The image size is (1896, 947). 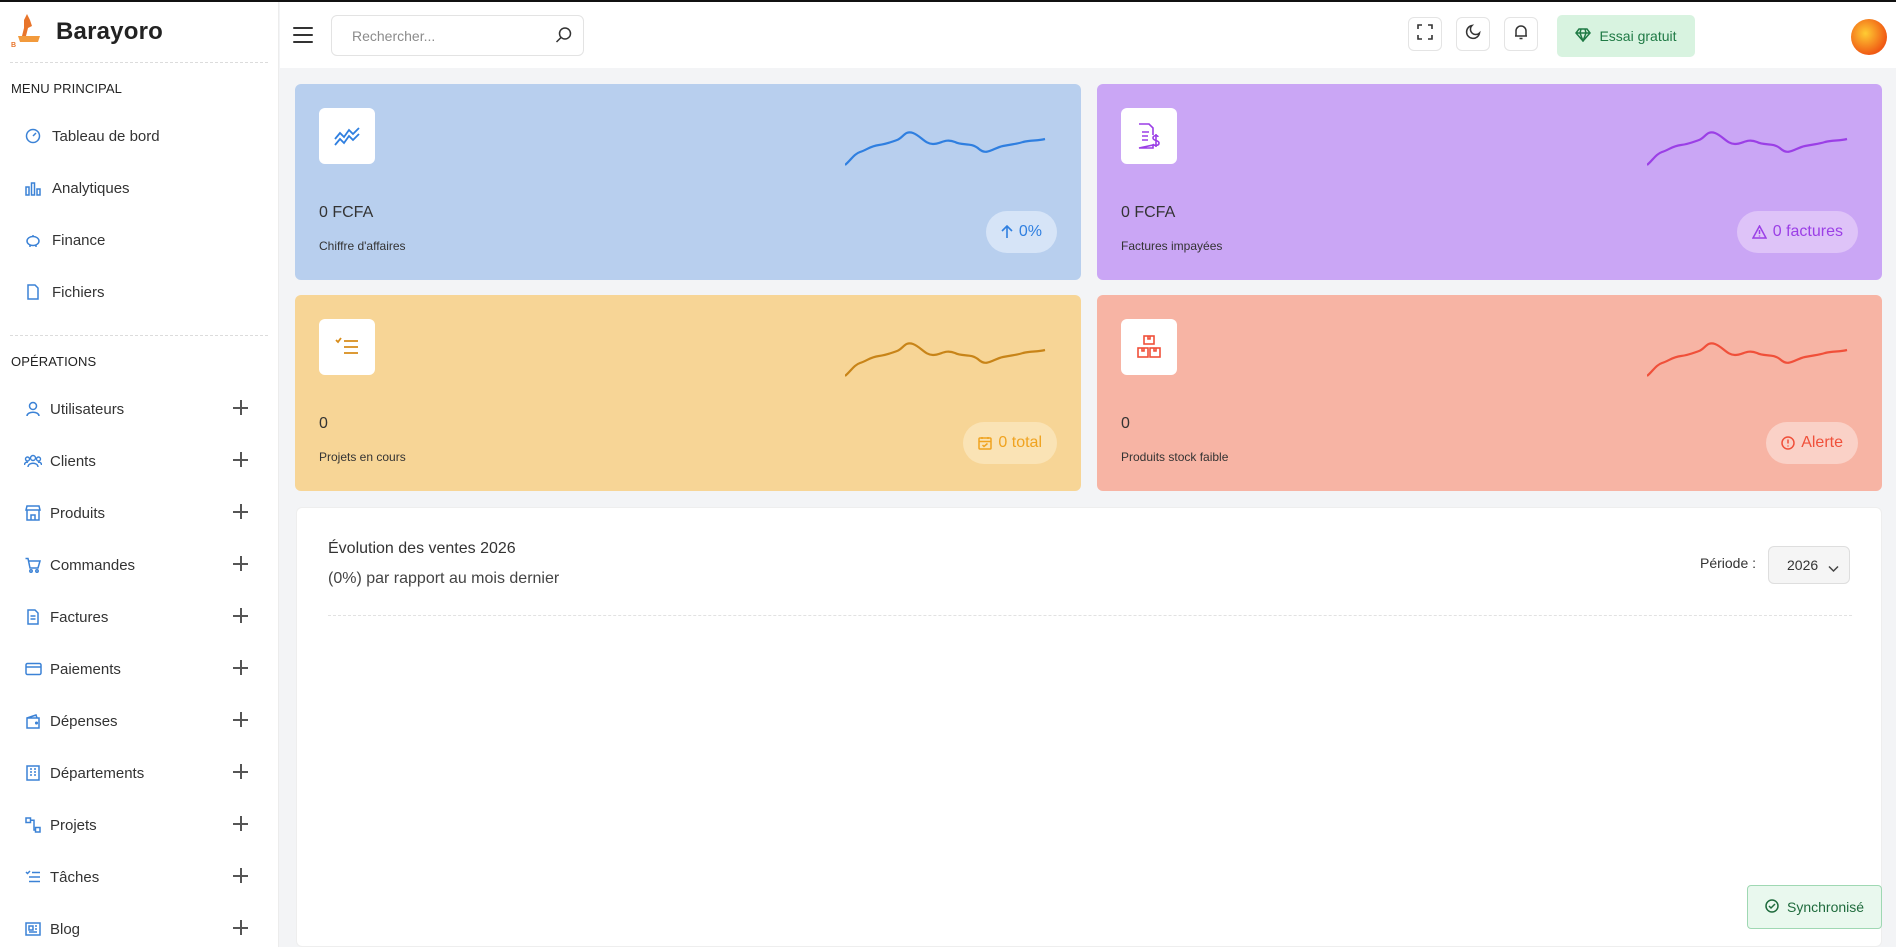 What do you see at coordinates (1030, 231) in the screenshot?
I see `revenue-badge-text: 0%` at bounding box center [1030, 231].